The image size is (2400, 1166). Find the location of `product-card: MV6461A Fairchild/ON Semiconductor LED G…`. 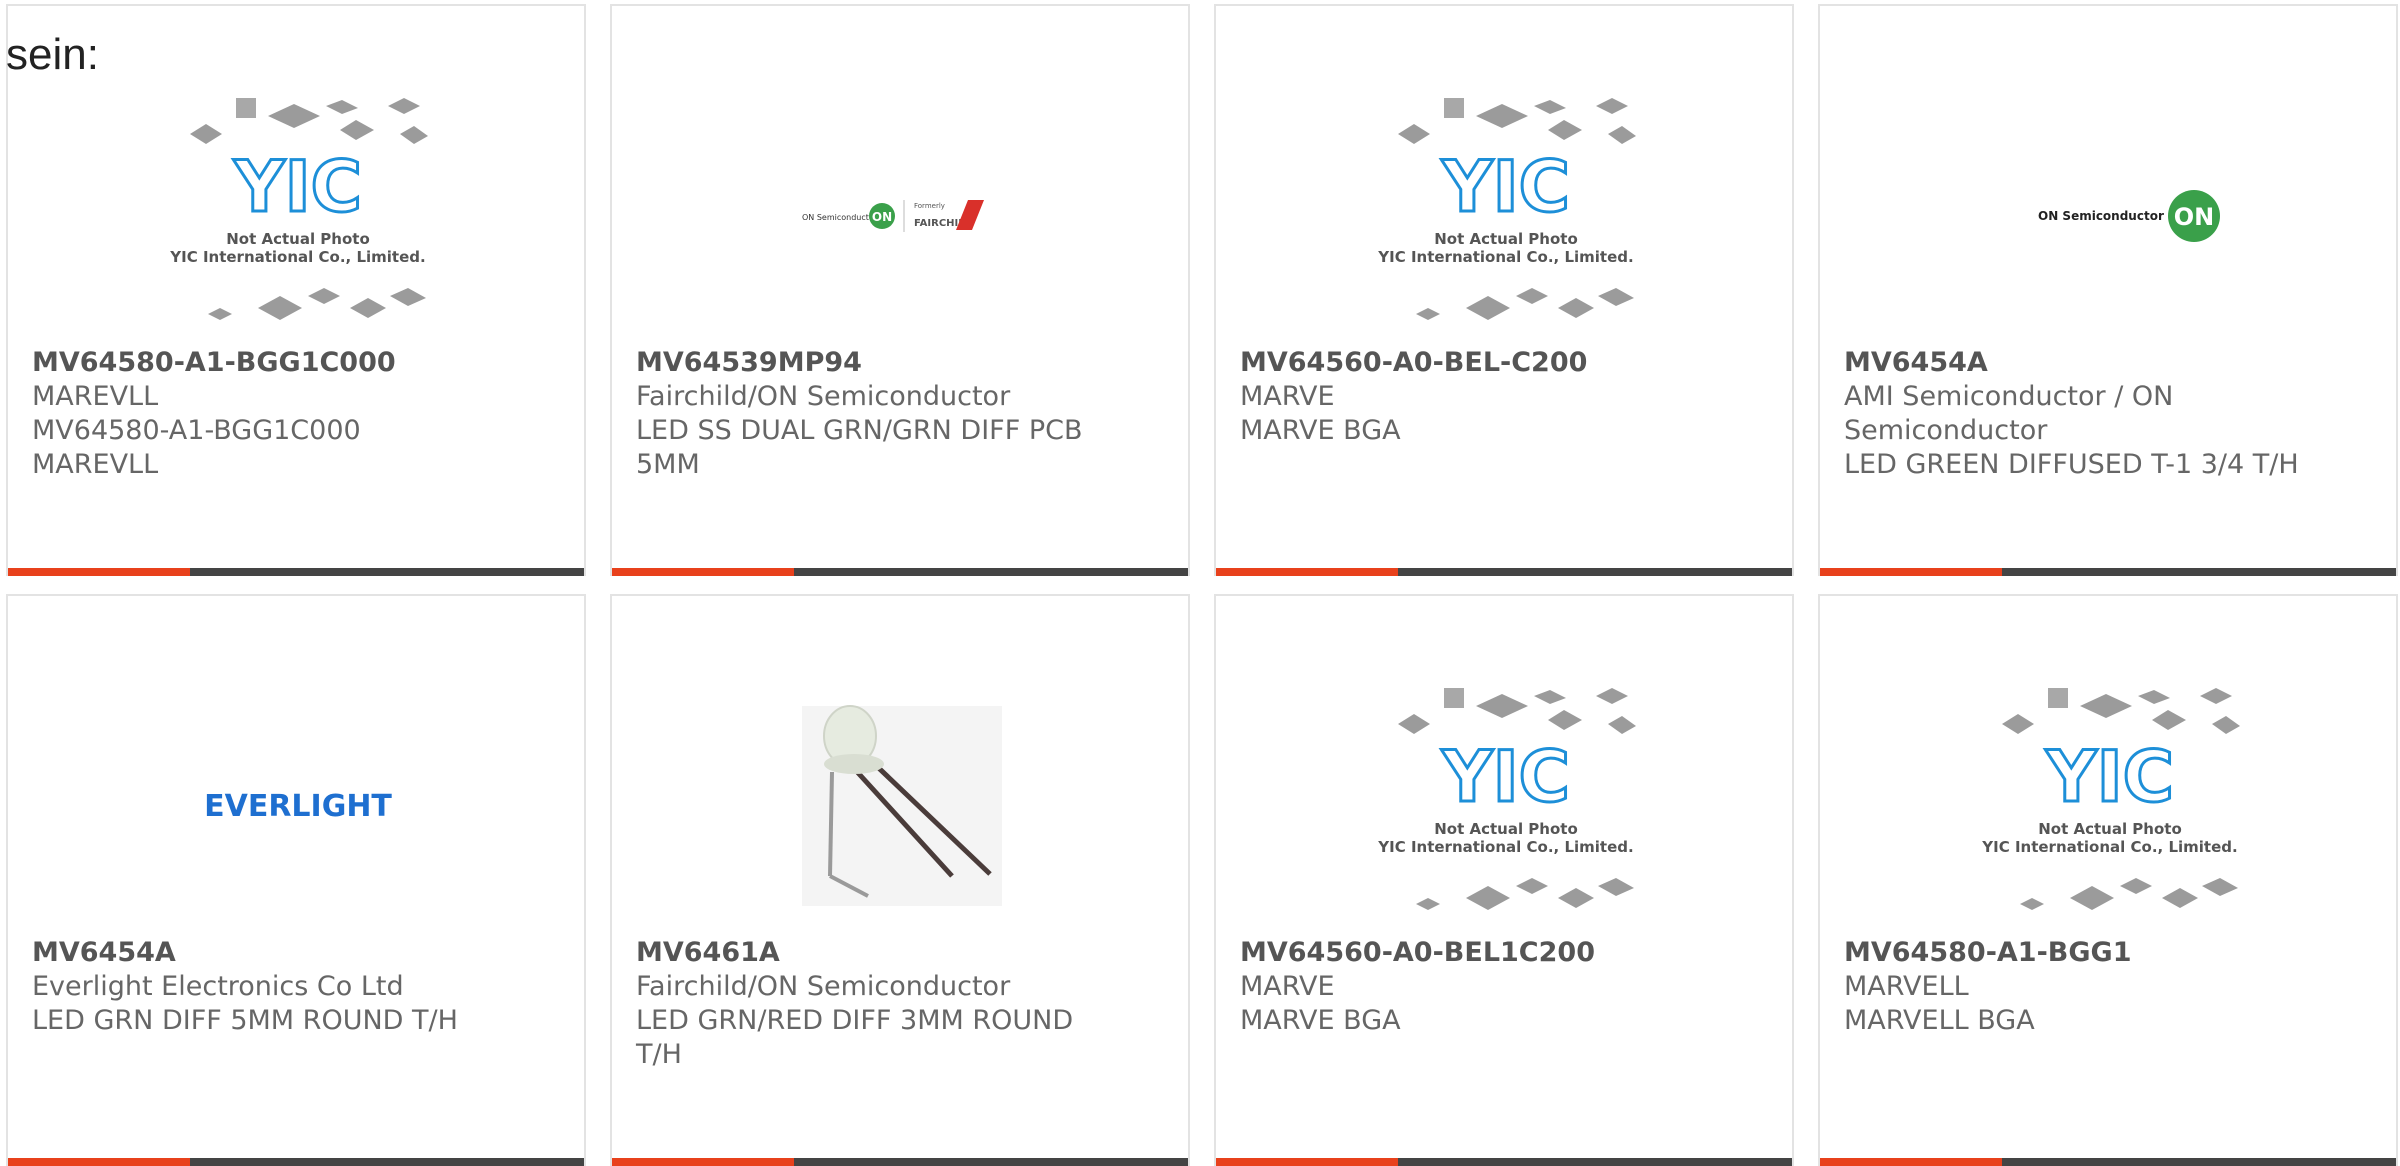

product-card: MV6461A Fairchild/ON Semiconductor LED G… is located at coordinates (900, 880).